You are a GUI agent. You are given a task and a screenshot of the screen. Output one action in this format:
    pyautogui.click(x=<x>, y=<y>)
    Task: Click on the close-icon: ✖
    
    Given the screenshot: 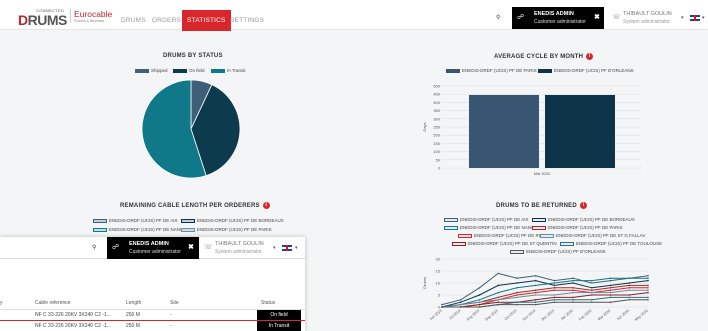 What is the action you would take?
    pyautogui.click(x=191, y=247)
    